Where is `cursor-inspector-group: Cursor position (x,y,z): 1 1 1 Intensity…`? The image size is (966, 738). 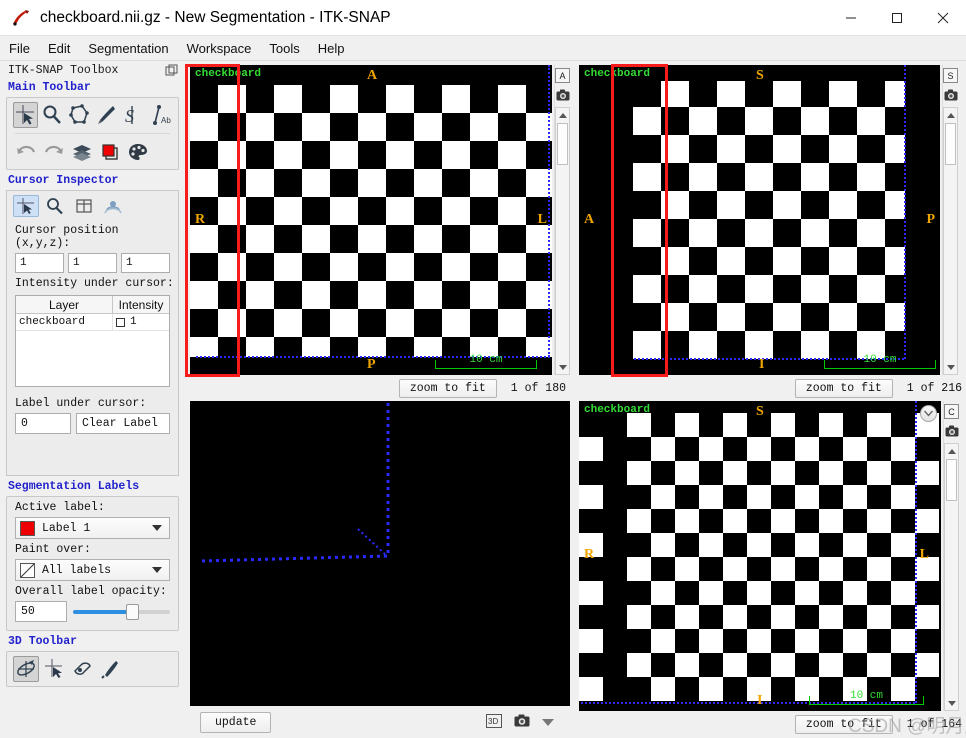 cursor-inspector-group: Cursor position (x,y,z): 1 1 1 Intensity… is located at coordinates (92, 333).